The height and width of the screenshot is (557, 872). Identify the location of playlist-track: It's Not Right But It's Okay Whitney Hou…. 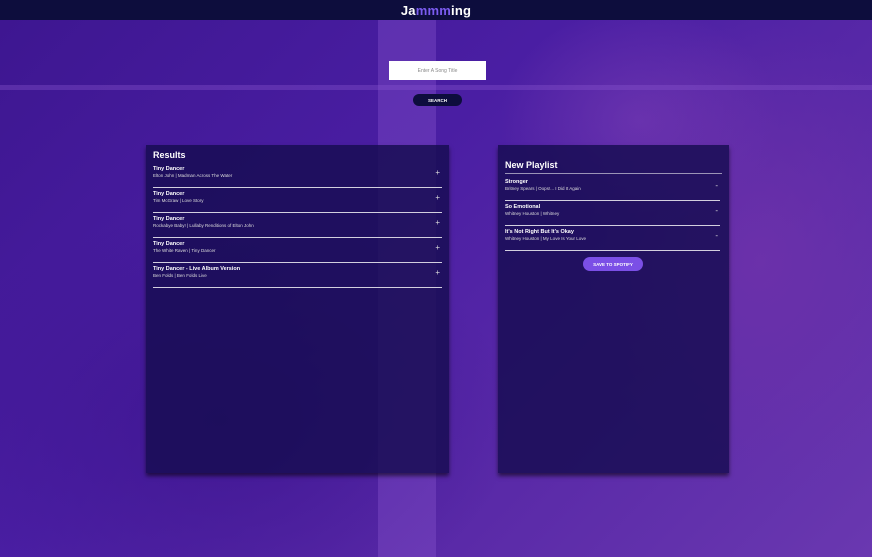
(612, 238).